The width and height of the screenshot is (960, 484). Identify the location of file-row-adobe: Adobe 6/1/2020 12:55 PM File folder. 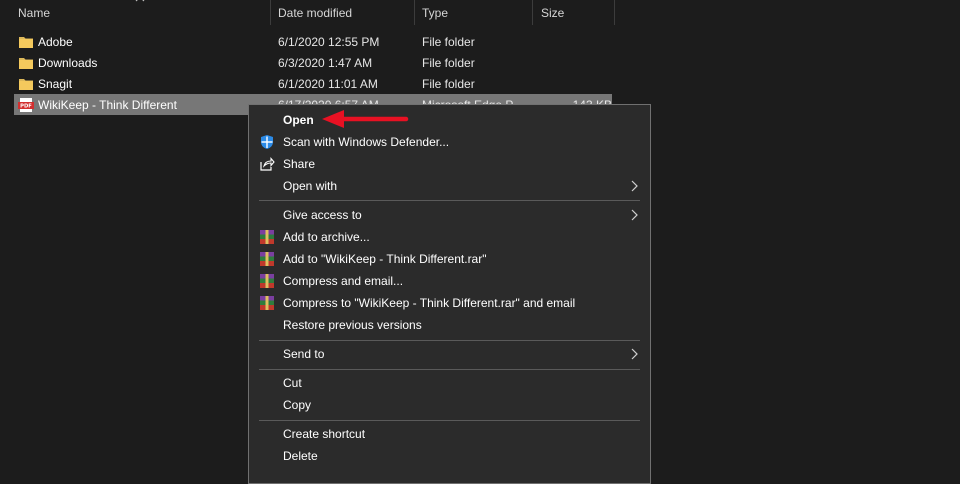
(313, 41).